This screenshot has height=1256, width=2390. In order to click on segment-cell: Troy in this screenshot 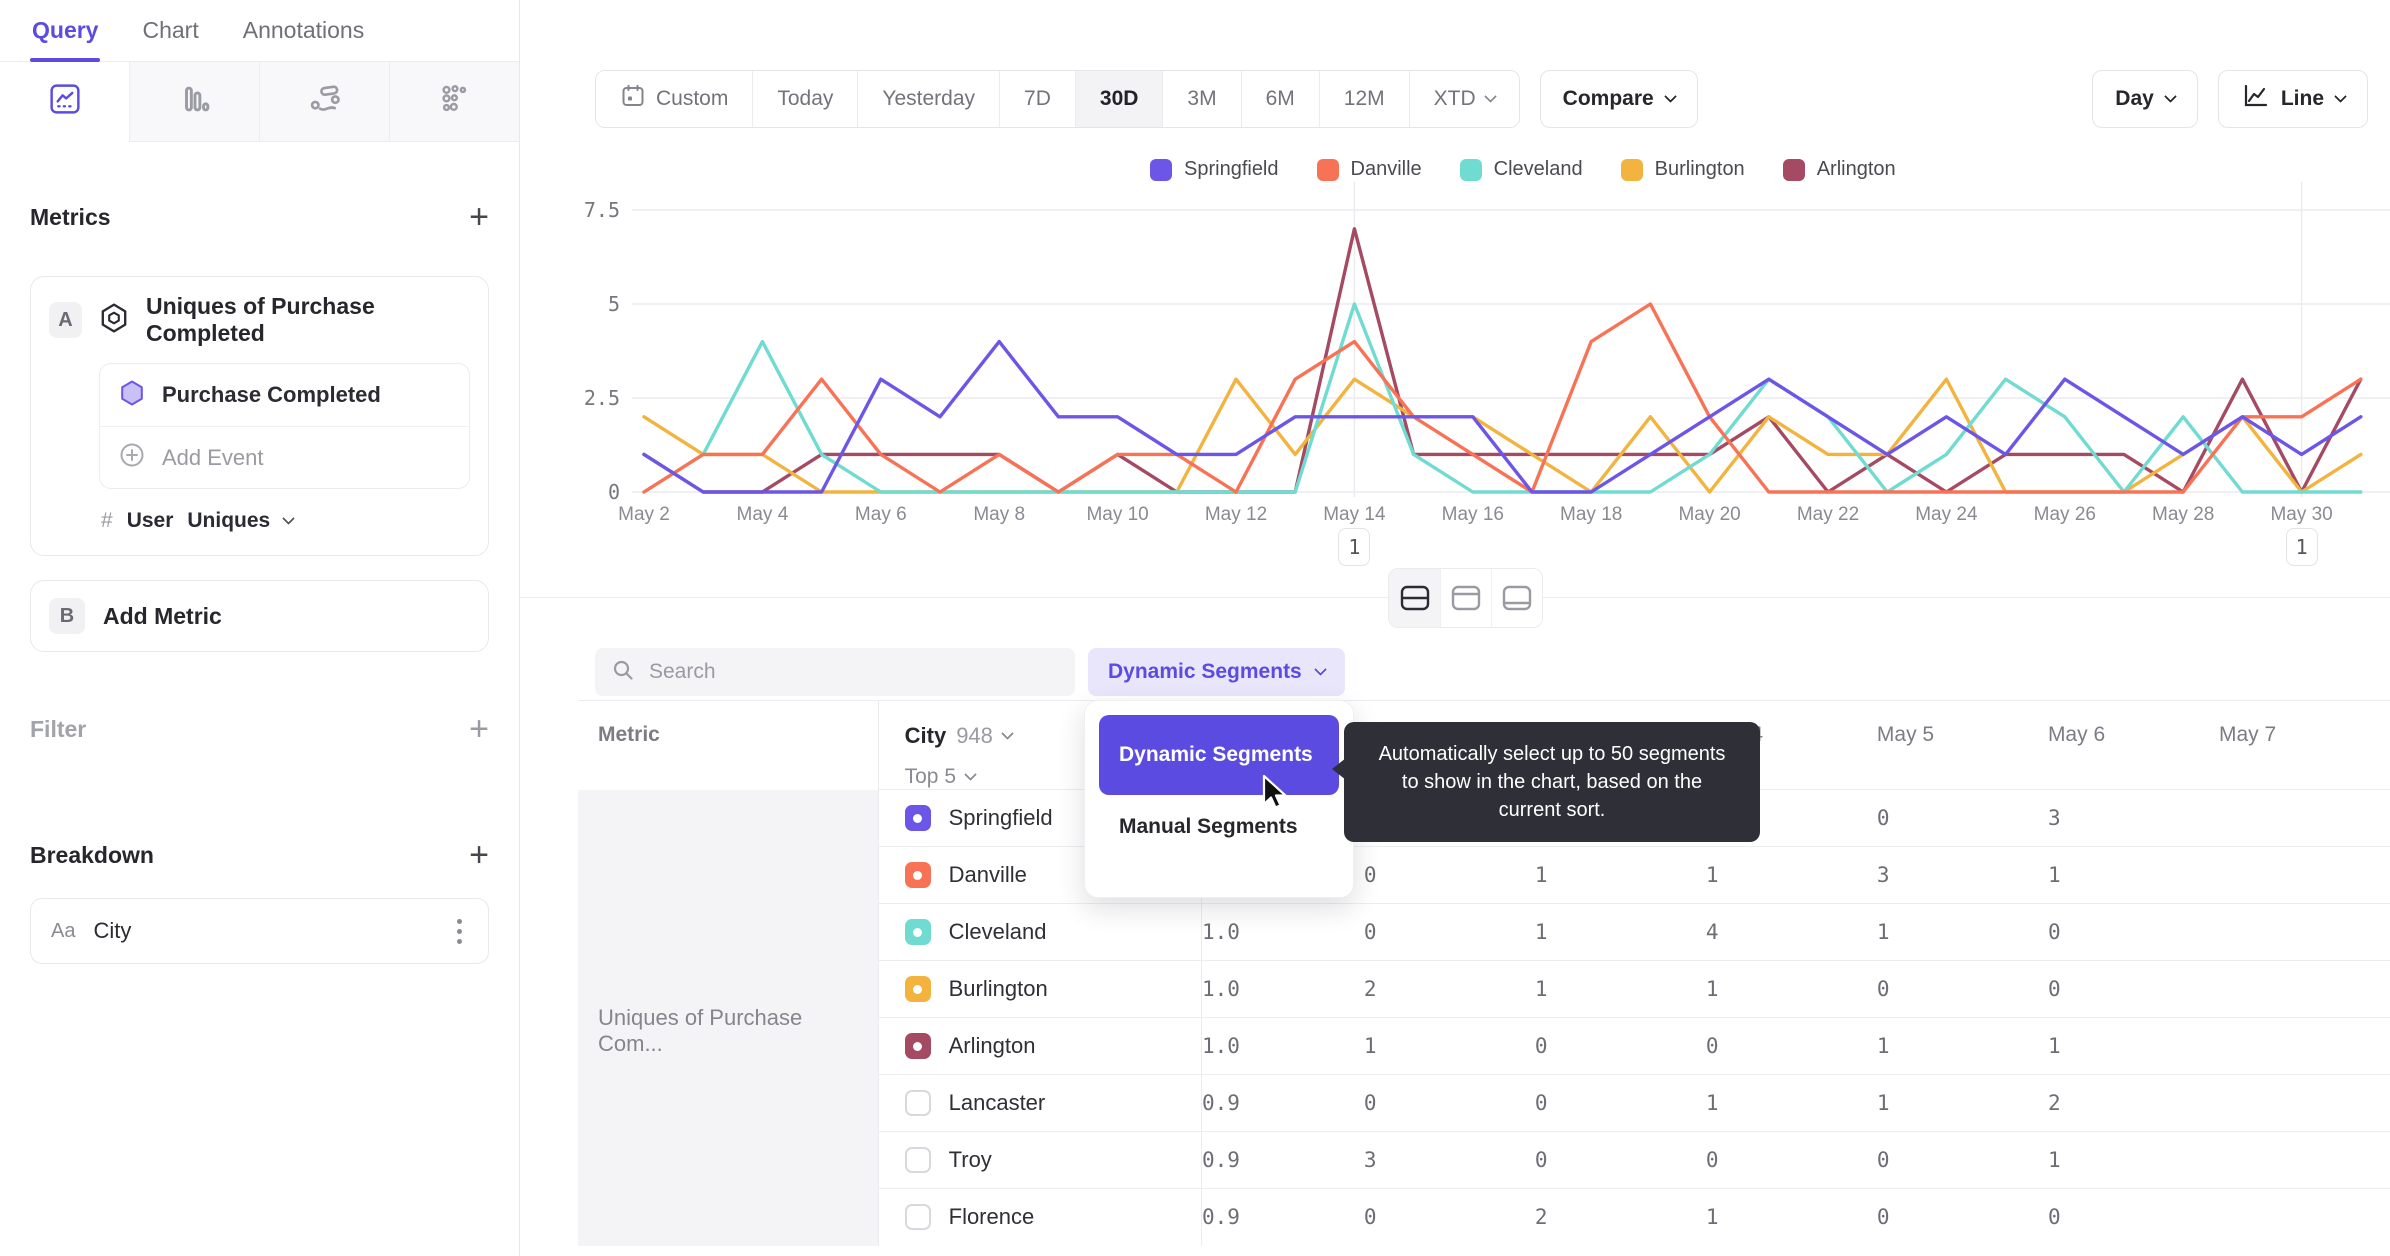, I will do `click(1039, 1160)`.